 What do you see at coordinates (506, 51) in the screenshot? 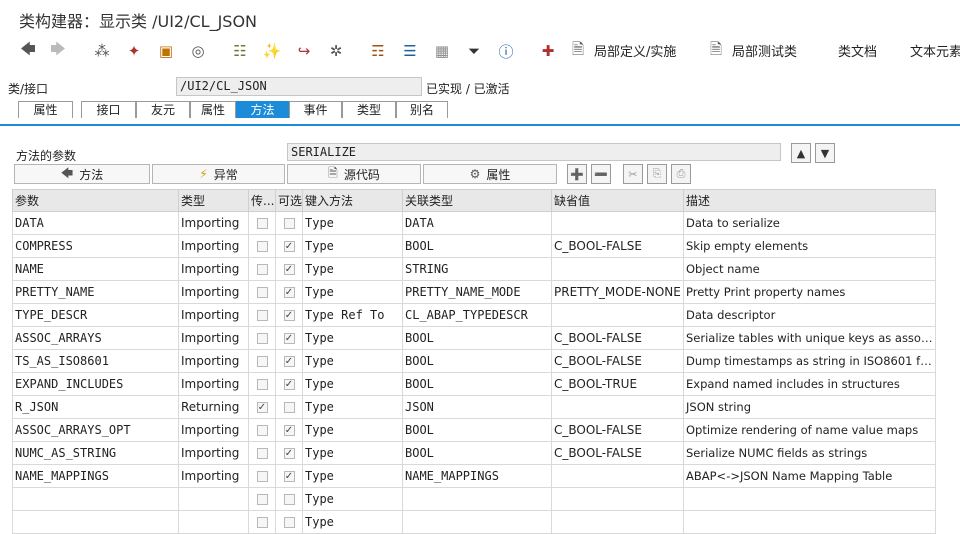
I see `info-icon: ⓘ` at bounding box center [506, 51].